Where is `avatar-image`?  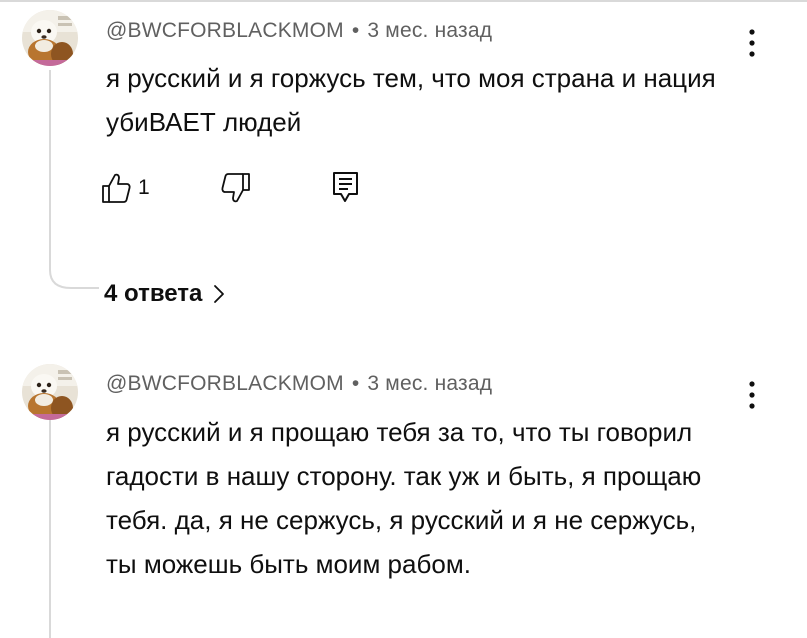 avatar-image is located at coordinates (50, 392).